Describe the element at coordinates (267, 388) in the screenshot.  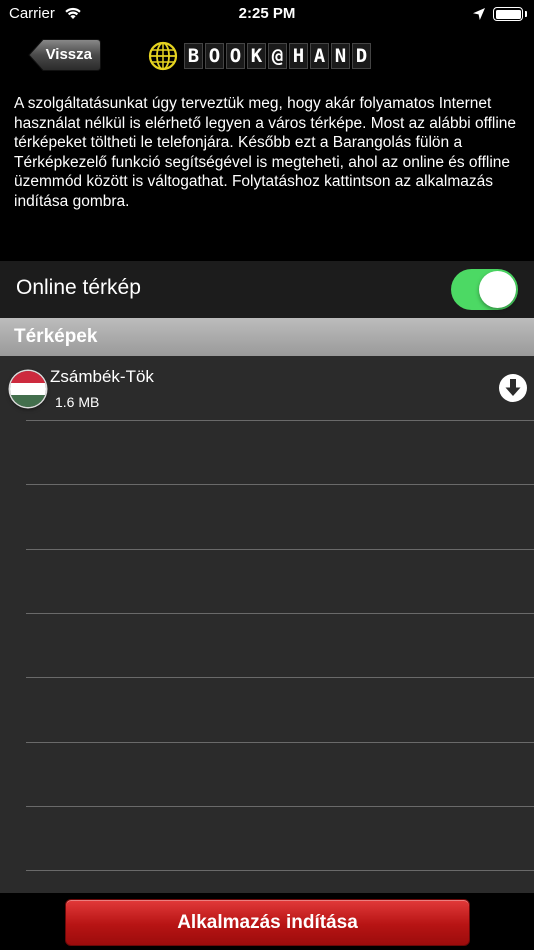
I see `map-list-item: Zsámbék-Tök 1.6 MB` at that location.